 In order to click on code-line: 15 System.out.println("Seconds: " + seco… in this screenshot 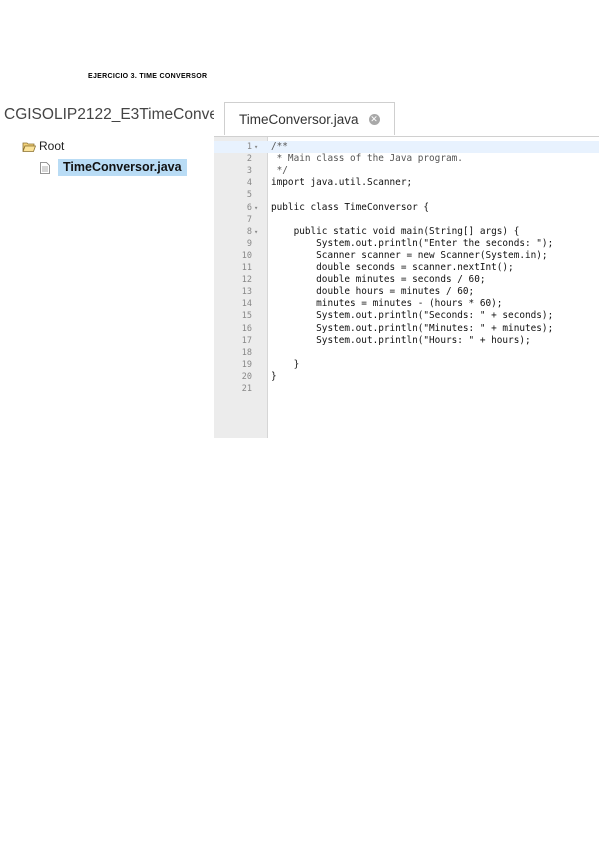, I will do `click(406, 316)`.